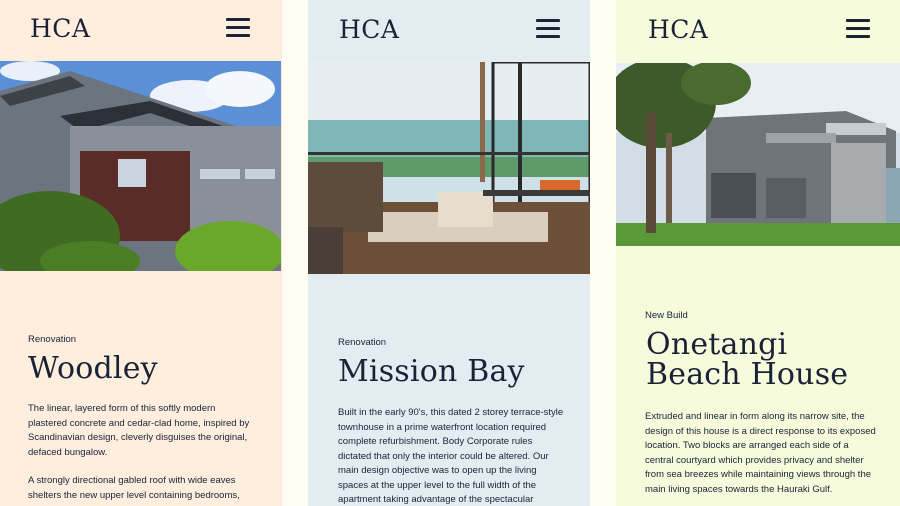 This screenshot has width=900, height=506. What do you see at coordinates (758, 154) in the screenshot?
I see `project-photo-onetangi` at bounding box center [758, 154].